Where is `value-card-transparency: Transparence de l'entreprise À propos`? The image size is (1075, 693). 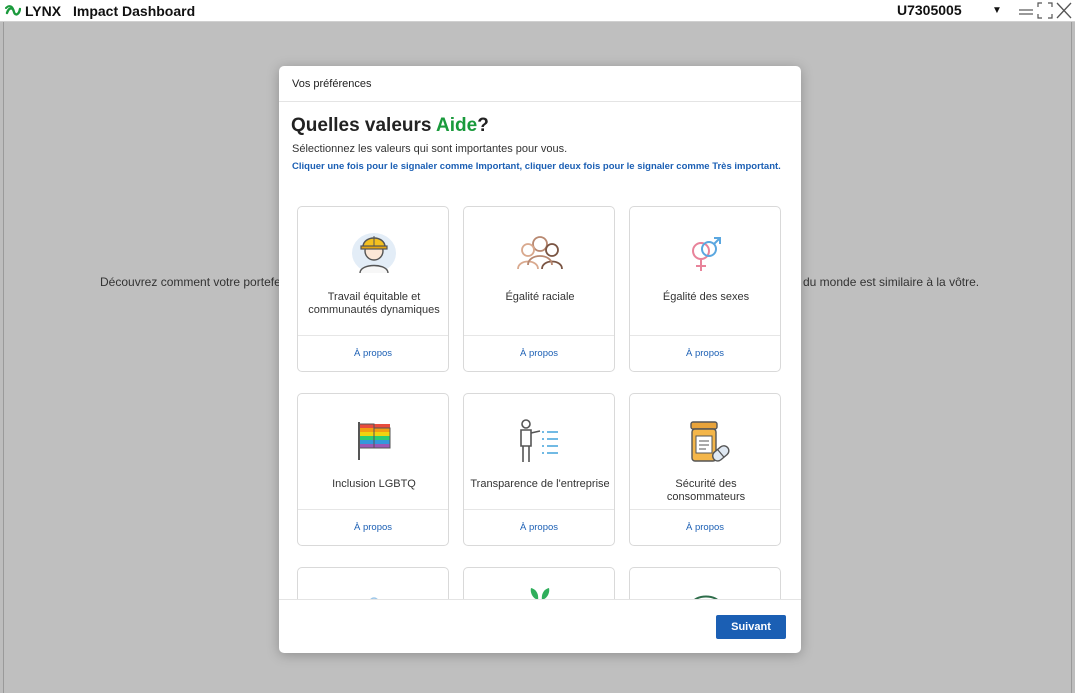 value-card-transparency: Transparence de l'entreprise À propos is located at coordinates (539, 469).